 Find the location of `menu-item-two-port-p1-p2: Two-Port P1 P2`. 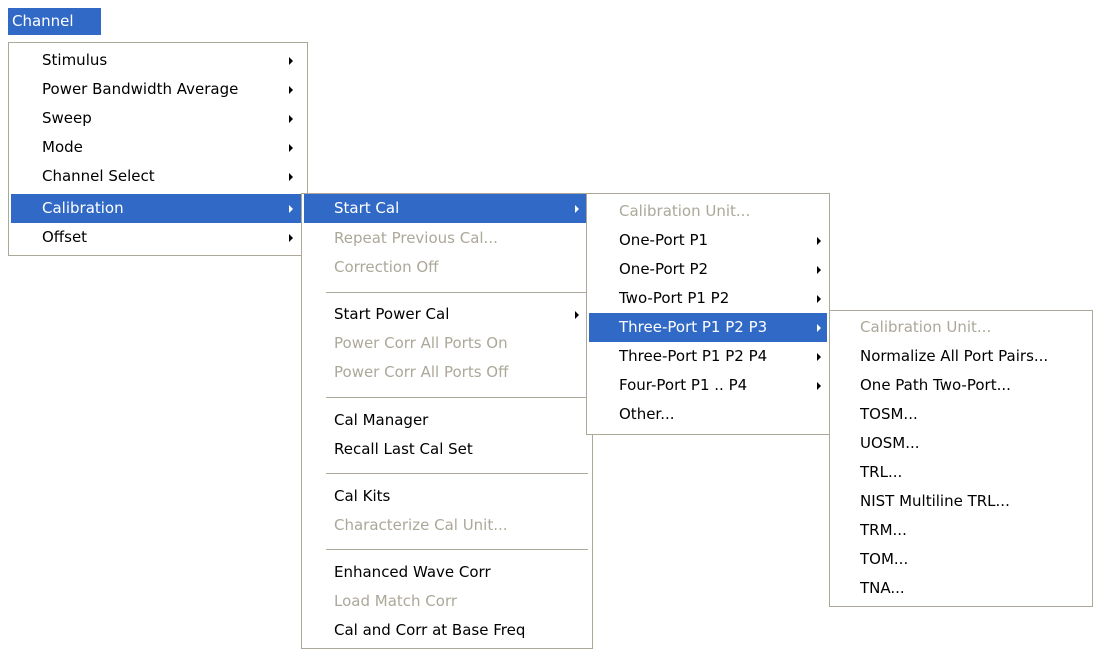

menu-item-two-port-p1-p2: Two-Port P1 P2 is located at coordinates (708, 298).